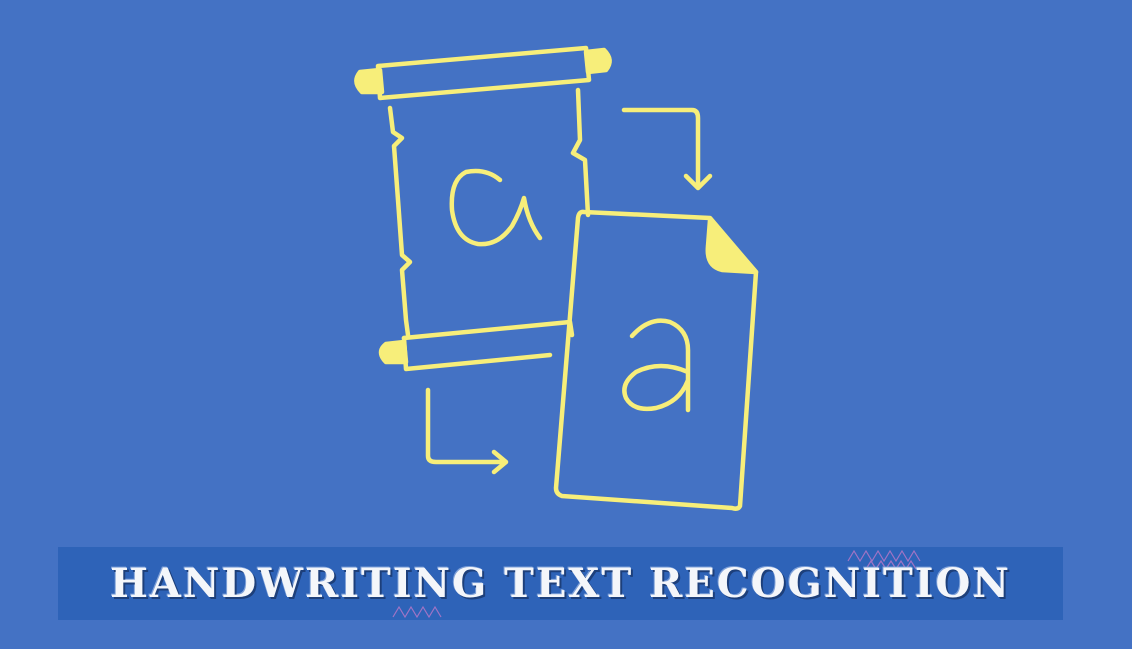  I want to click on arrow-down-right-icon, so click(467, 431).